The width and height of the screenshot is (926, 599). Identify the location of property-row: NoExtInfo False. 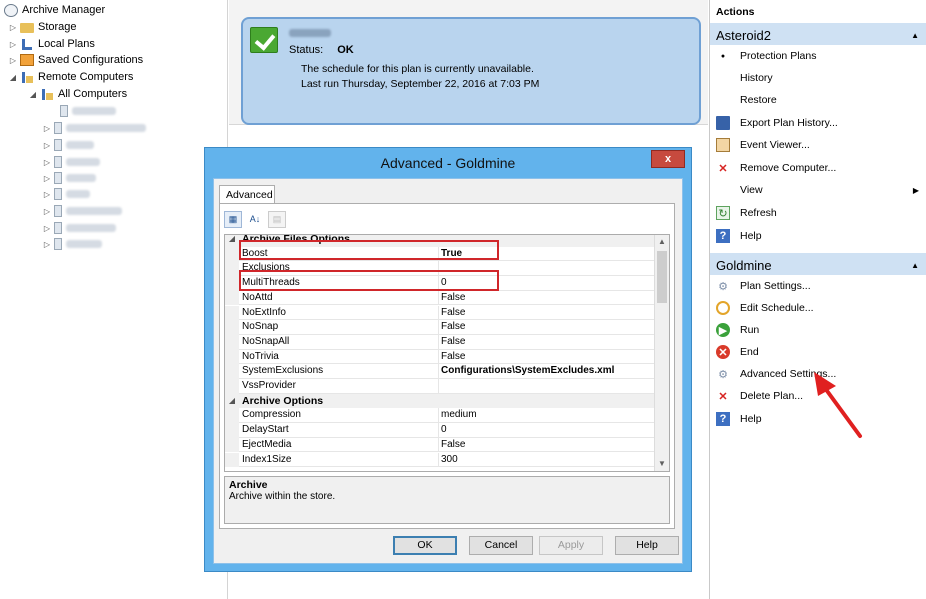
(440, 313).